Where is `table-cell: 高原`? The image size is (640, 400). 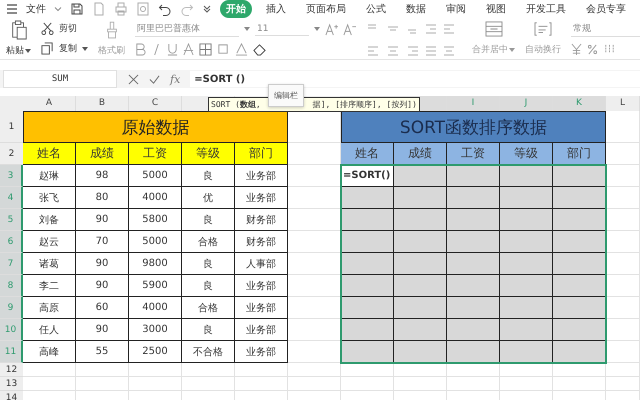 table-cell: 高原 is located at coordinates (49, 308).